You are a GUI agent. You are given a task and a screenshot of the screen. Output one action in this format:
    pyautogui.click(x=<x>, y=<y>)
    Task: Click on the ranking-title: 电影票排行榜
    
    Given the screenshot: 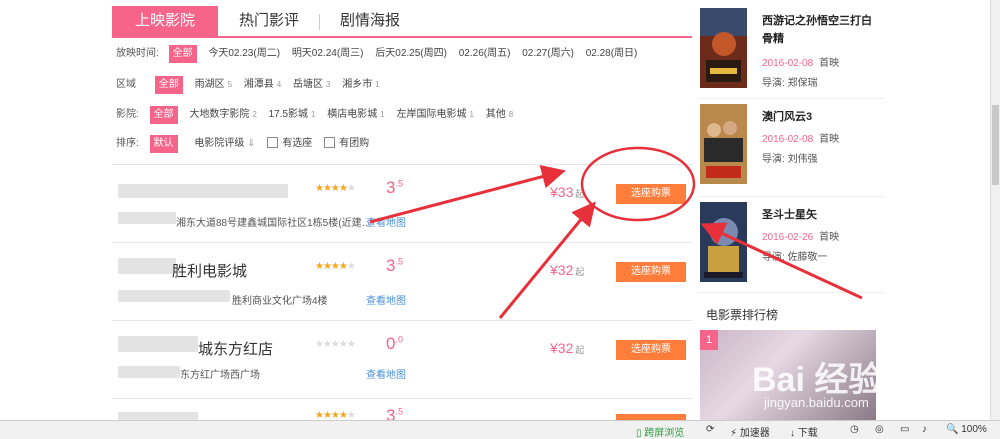 What is the action you would take?
    pyautogui.click(x=742, y=315)
    